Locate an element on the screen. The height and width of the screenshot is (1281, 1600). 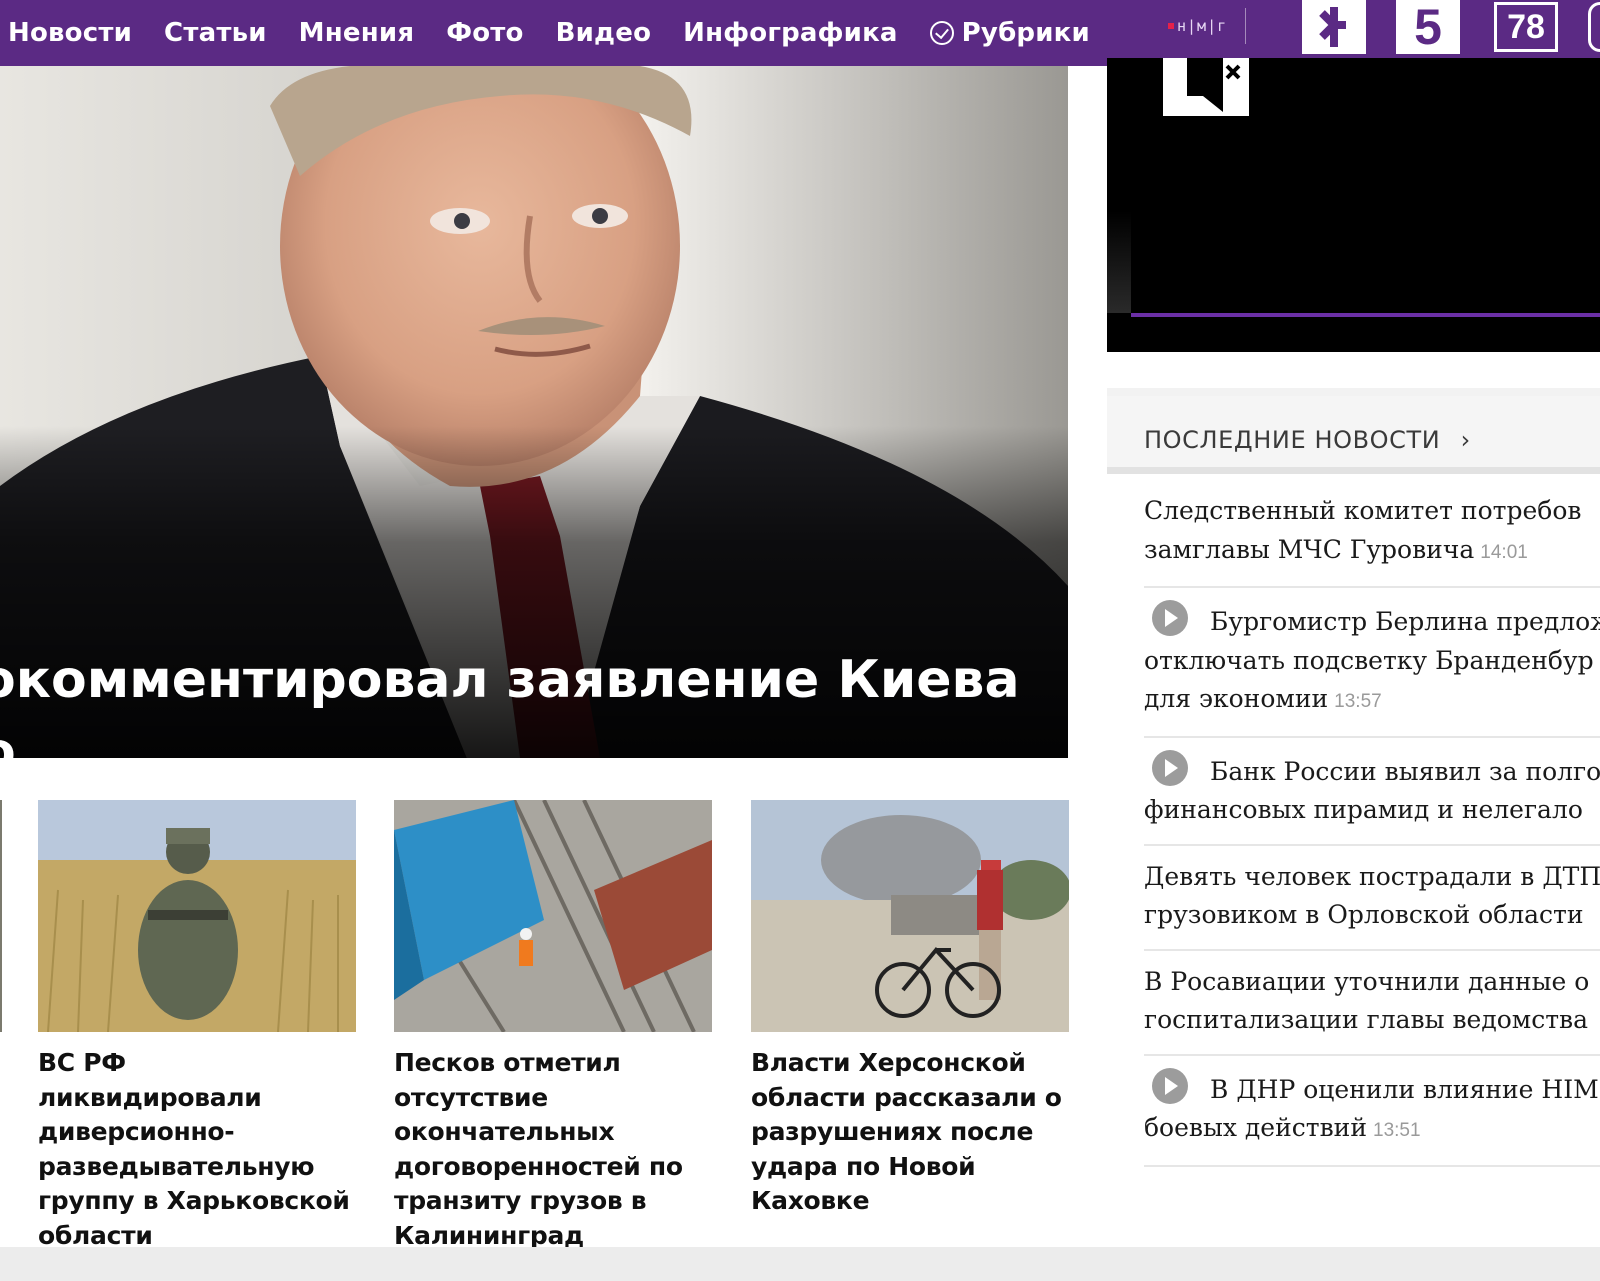
video-player is located at coordinates (1353, 205).